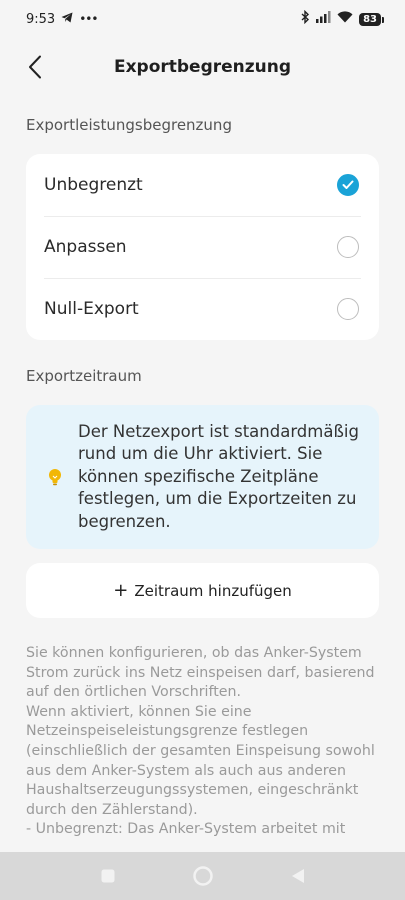  I want to click on option-anpassen: Anpassen, so click(202, 247).